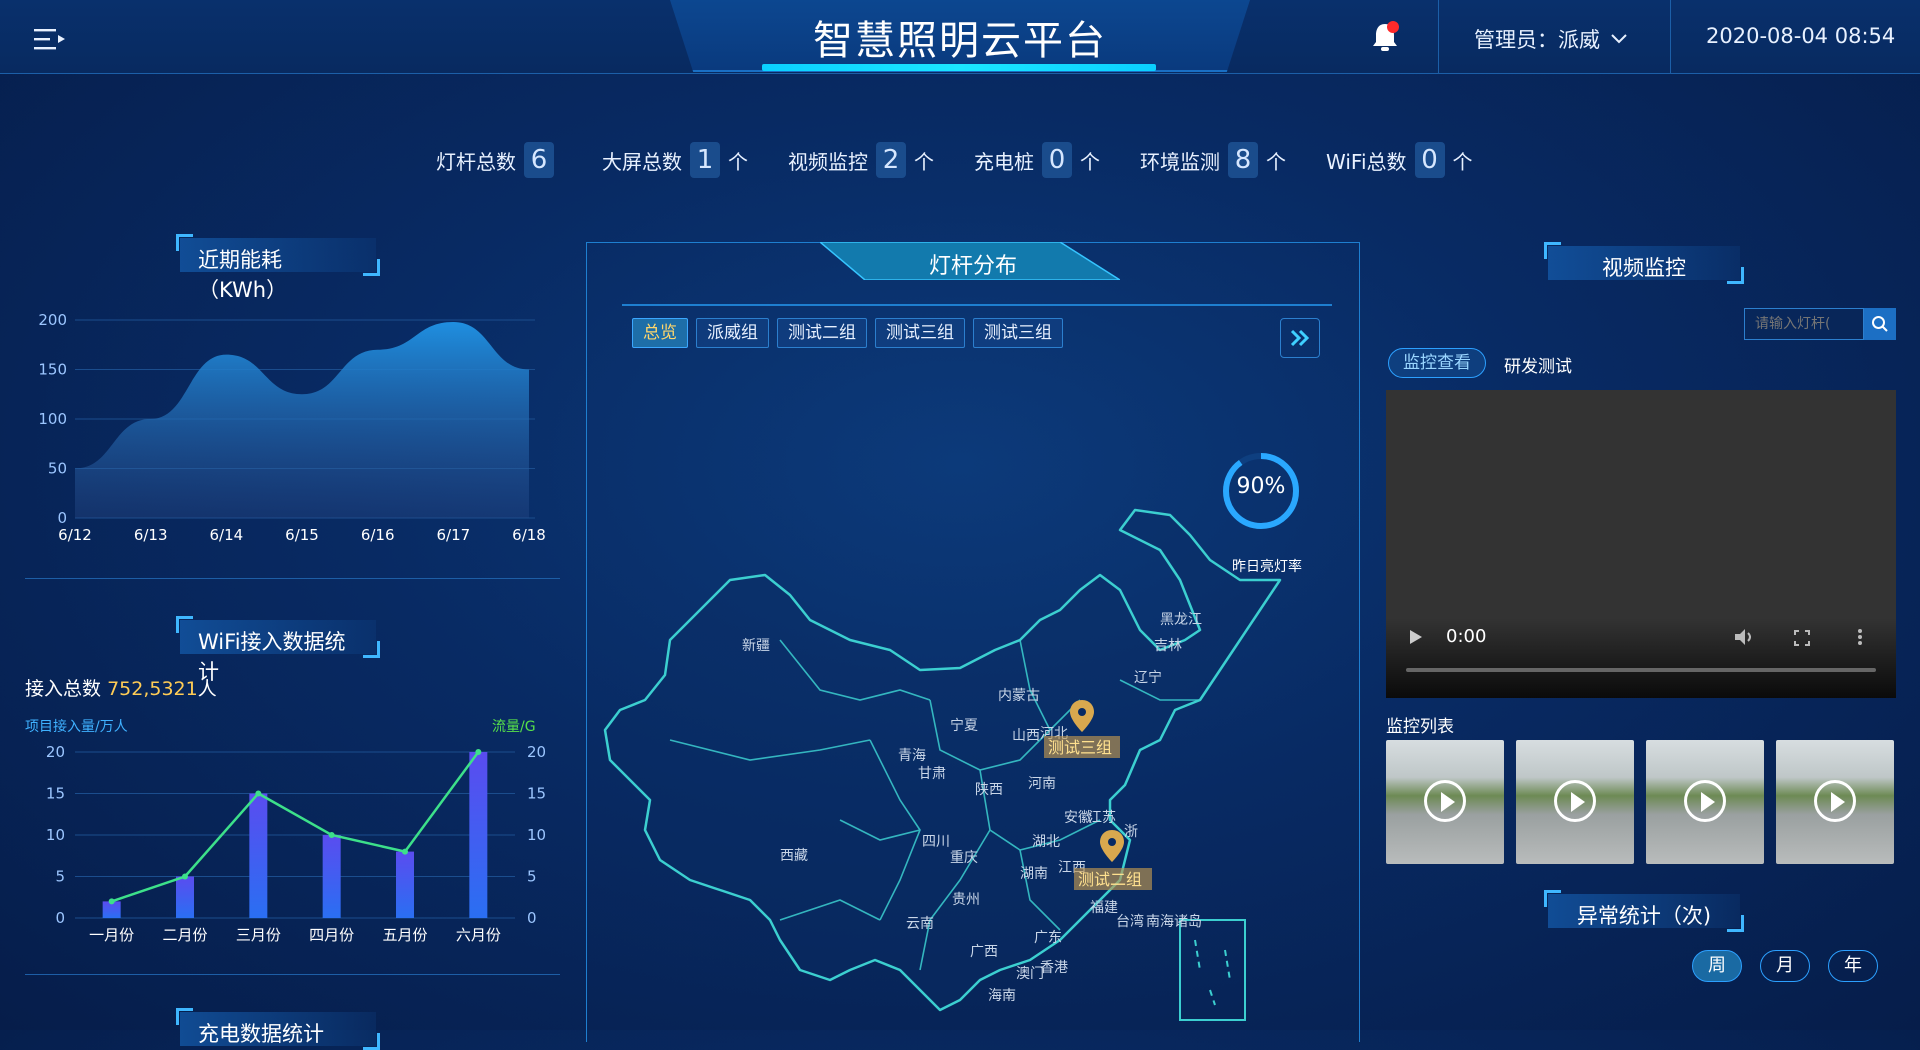  What do you see at coordinates (1785, 966) in the screenshot?
I see `period-month-button: 月` at bounding box center [1785, 966].